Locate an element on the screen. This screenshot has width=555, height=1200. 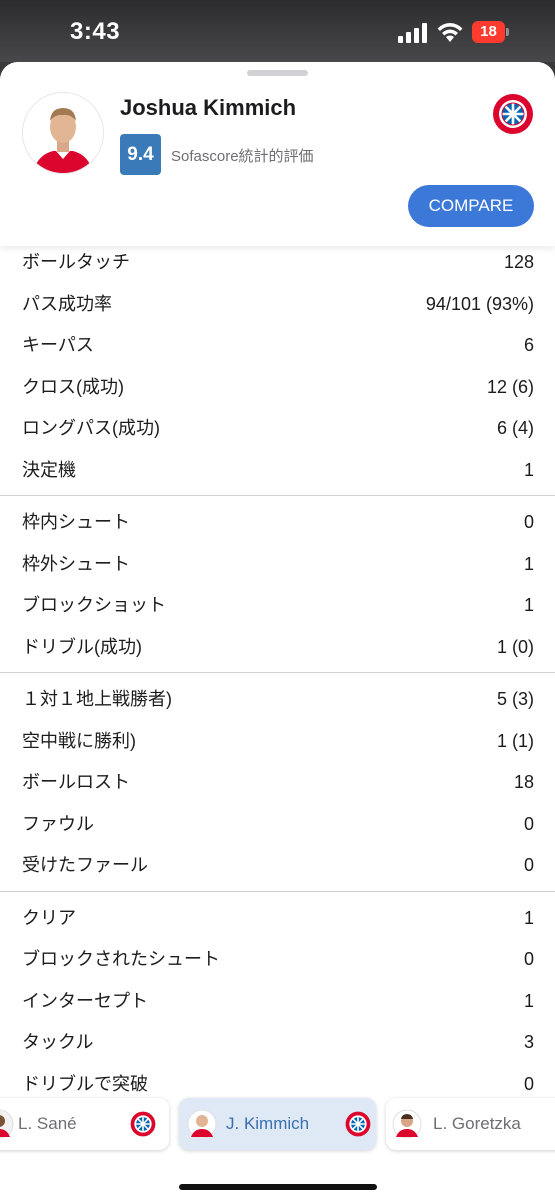
player-switch-name: J. Kimmich is located at coordinates (268, 1123).